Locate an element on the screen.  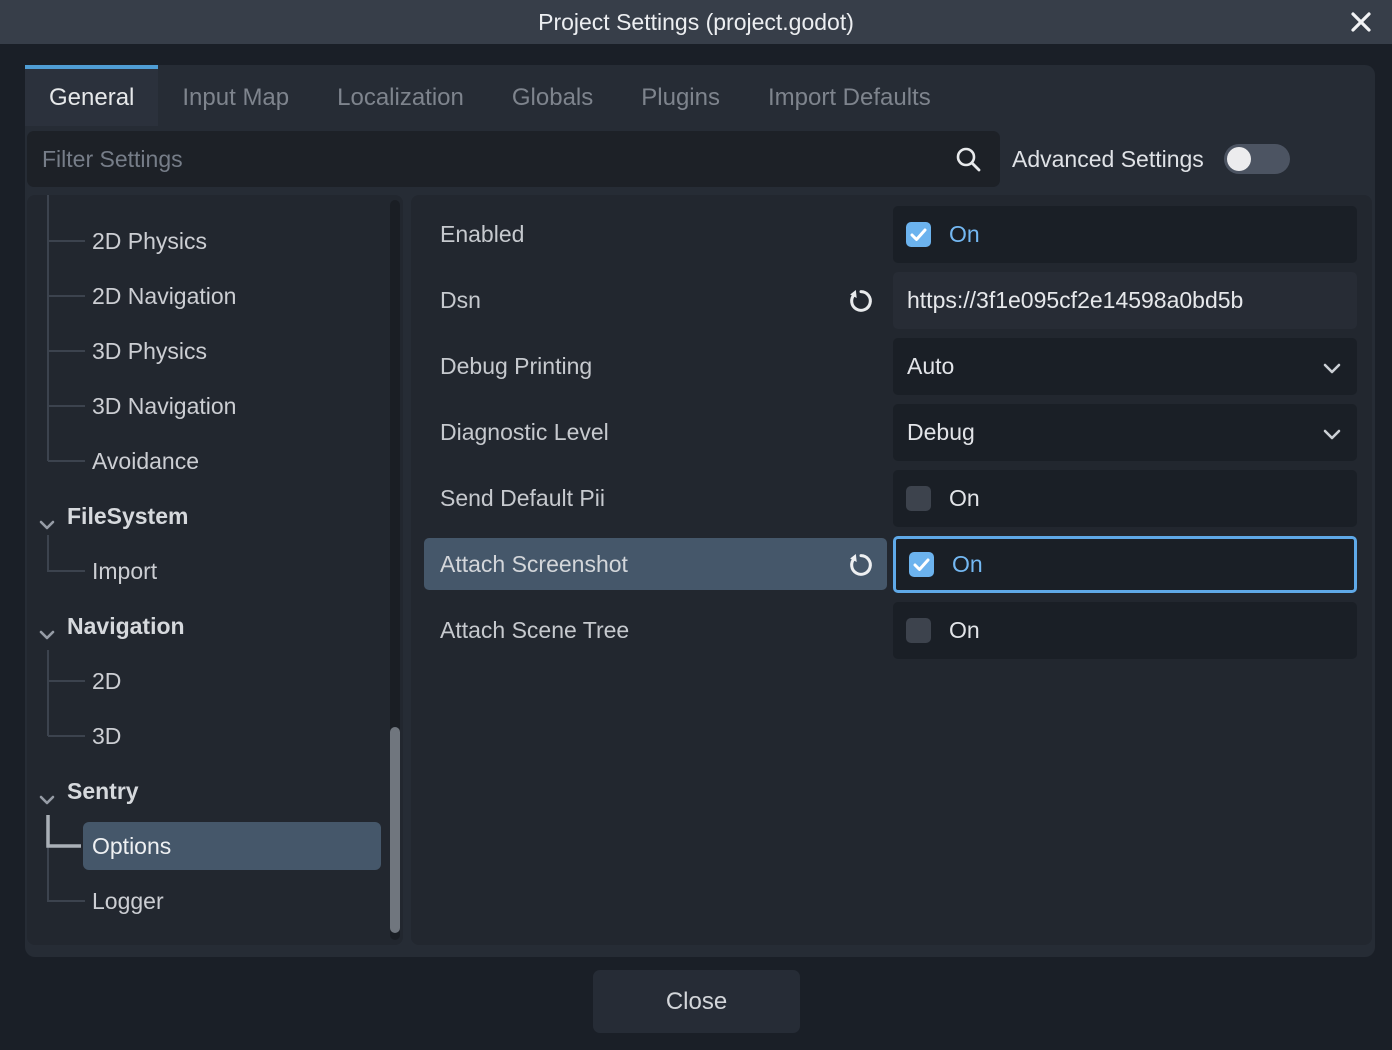
tree-section-filesystem: FileSystem is located at coordinates (215, 516).